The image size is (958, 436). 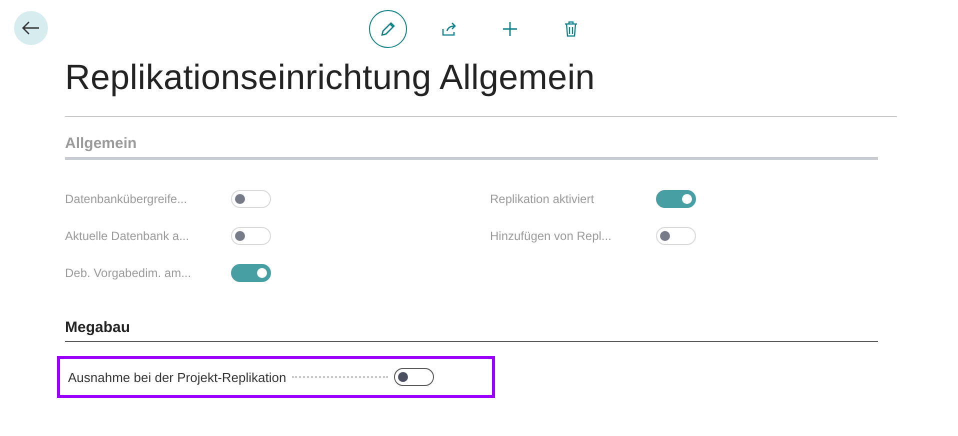 I want to click on field-label: Replikation aktiviert, so click(x=543, y=199).